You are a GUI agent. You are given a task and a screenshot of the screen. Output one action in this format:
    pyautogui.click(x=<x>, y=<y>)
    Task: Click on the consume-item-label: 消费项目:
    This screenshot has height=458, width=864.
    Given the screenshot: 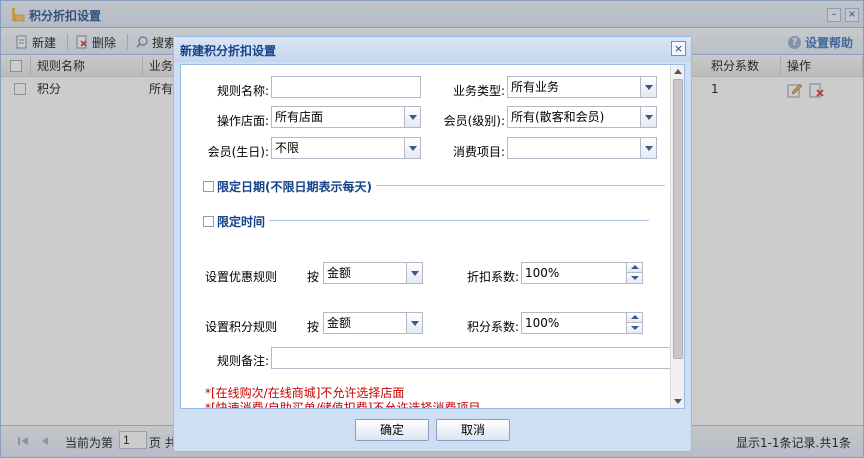 What is the action you would take?
    pyautogui.click(x=478, y=152)
    